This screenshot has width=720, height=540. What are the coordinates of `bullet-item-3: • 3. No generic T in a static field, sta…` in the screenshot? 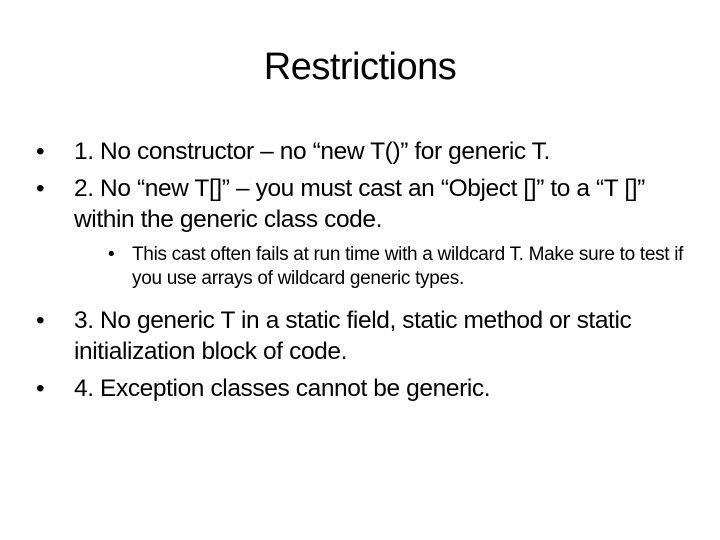 It's located at (366, 336).